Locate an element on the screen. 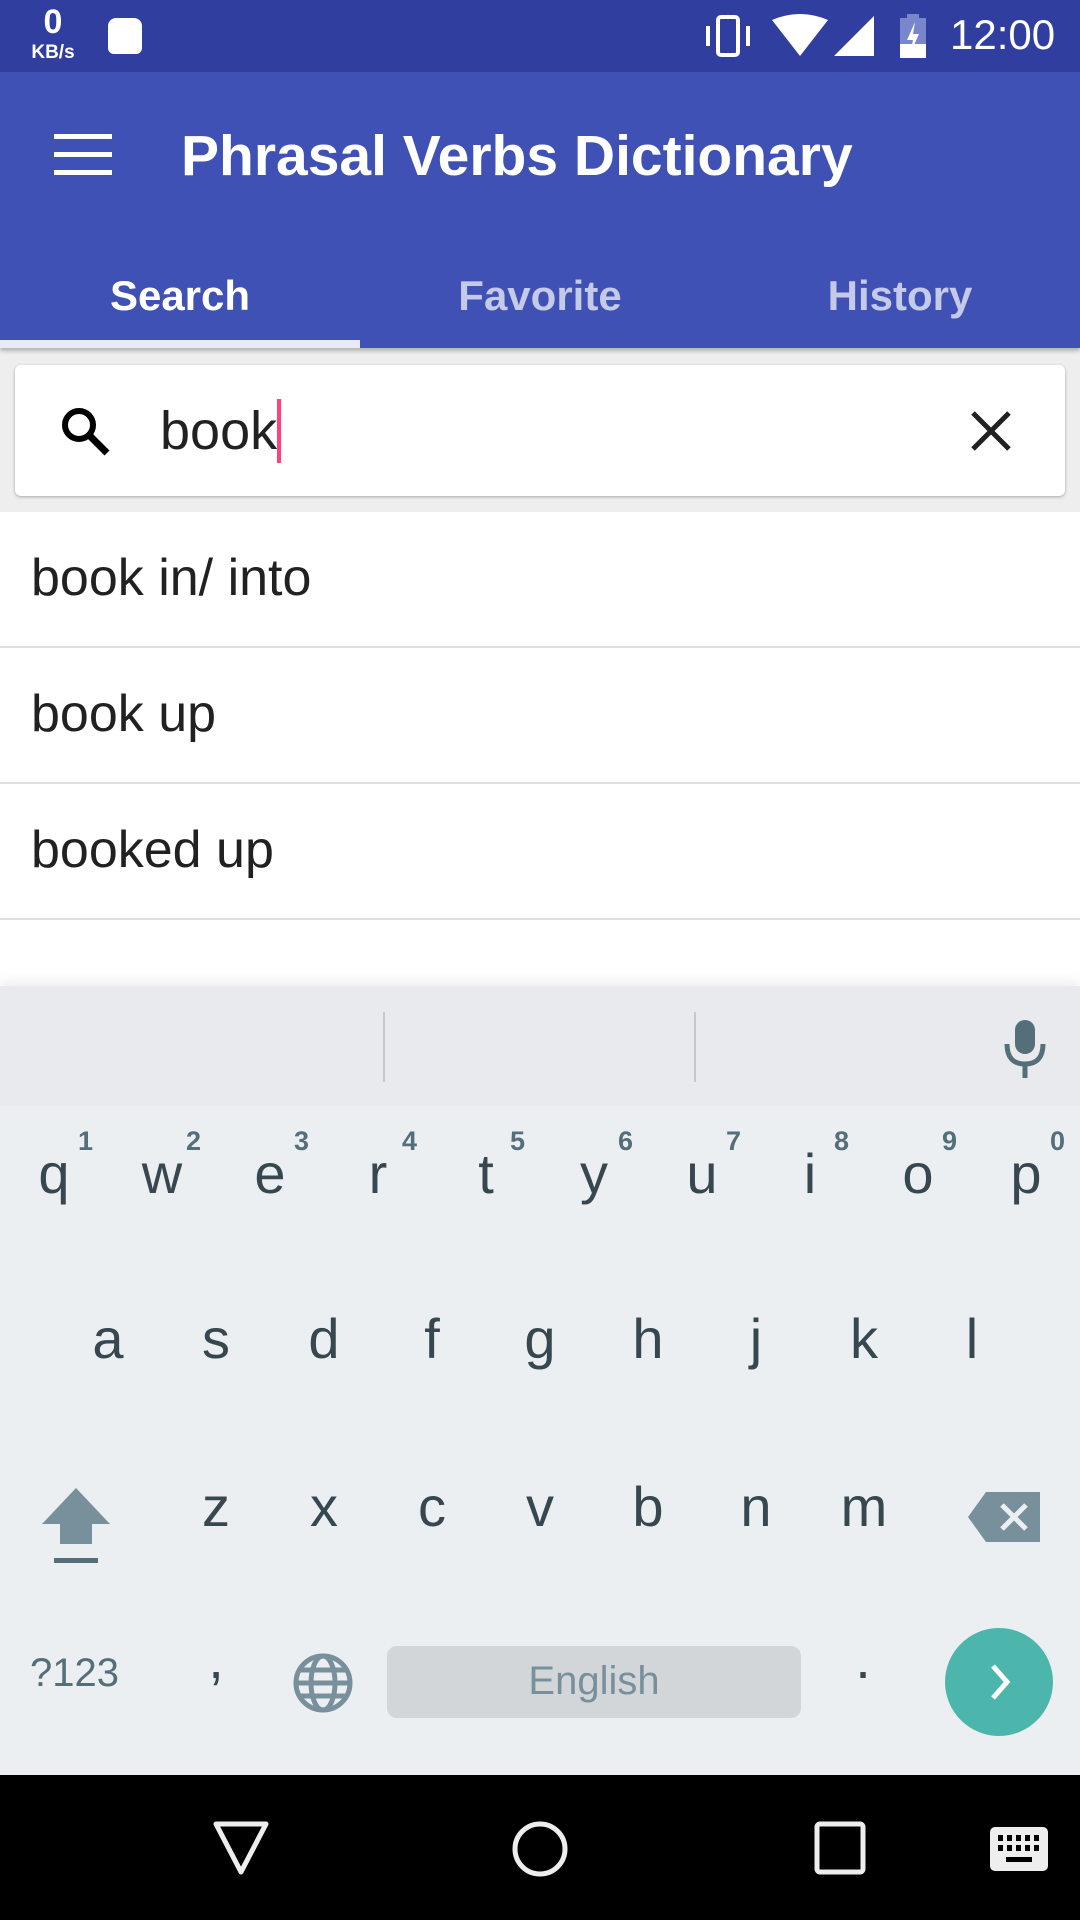  key-hint: 9 is located at coordinates (950, 1141).